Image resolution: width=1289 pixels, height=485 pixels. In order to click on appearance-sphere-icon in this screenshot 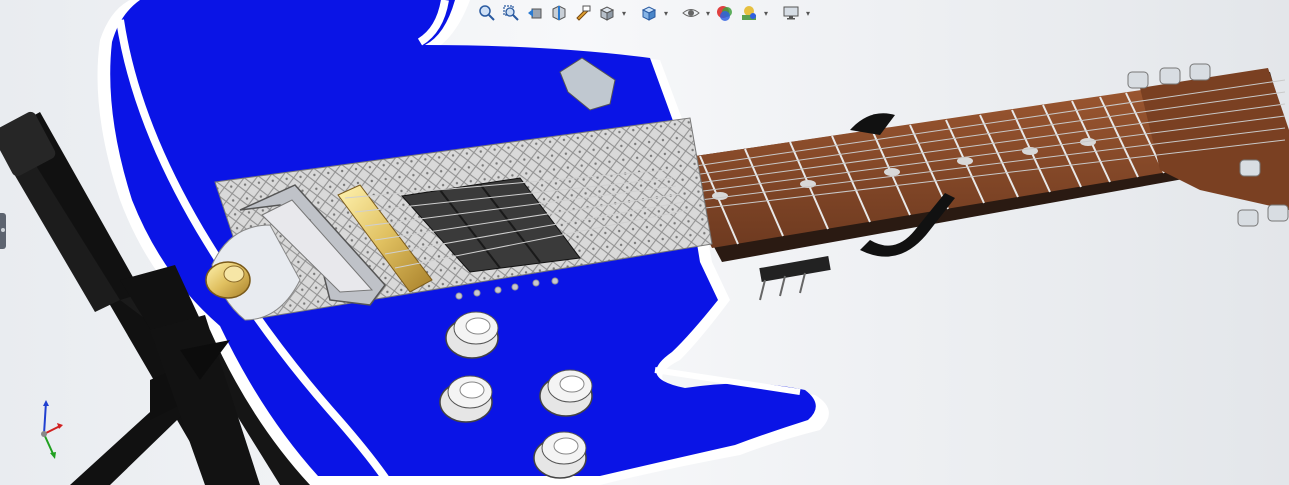, I will do `click(725, 13)`.